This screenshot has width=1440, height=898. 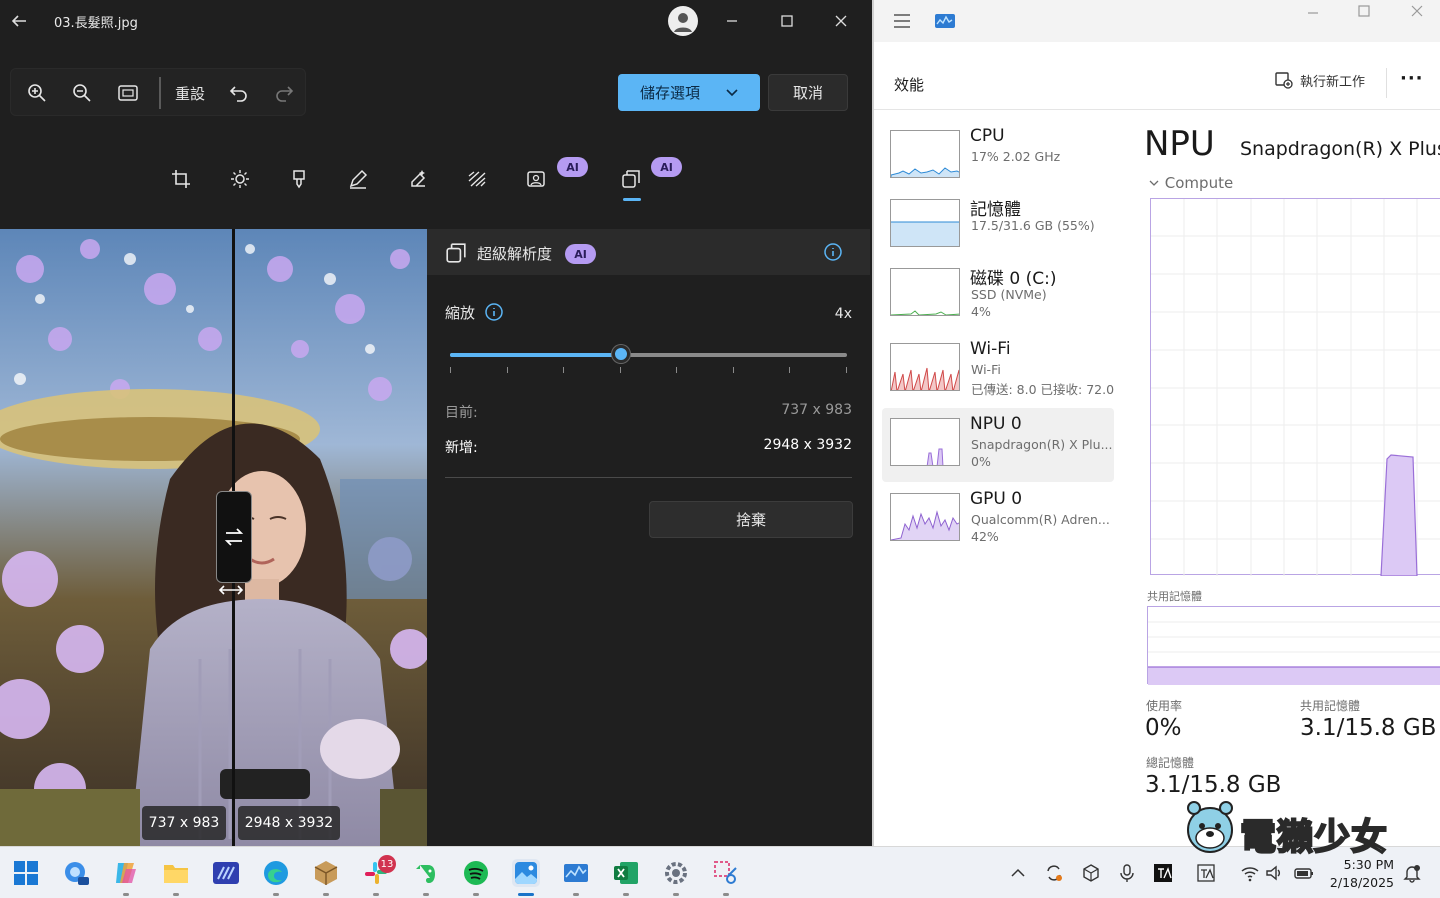 I want to click on slack-icon: 13, so click(x=379, y=871).